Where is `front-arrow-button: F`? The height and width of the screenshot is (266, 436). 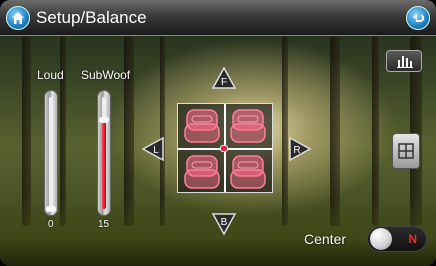 front-arrow-button: F is located at coordinates (224, 79).